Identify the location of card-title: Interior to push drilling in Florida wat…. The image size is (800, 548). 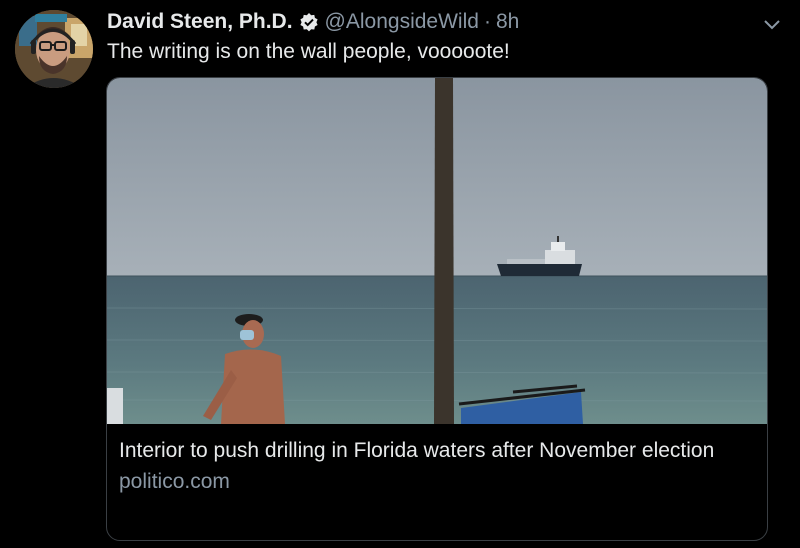
(434, 451).